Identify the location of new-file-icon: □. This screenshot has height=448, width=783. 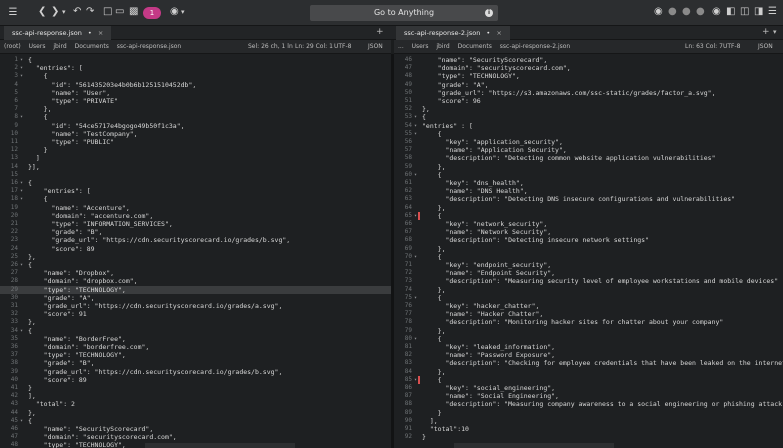
(107, 11).